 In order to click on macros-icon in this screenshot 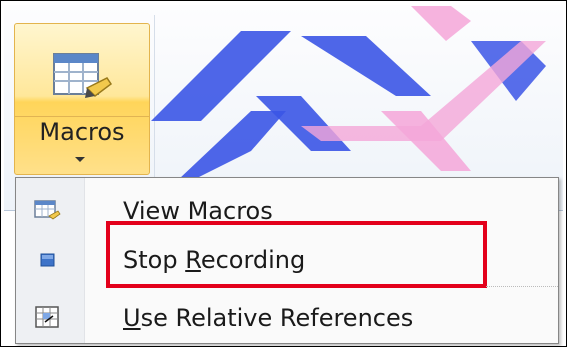, I will do `click(83, 75)`.